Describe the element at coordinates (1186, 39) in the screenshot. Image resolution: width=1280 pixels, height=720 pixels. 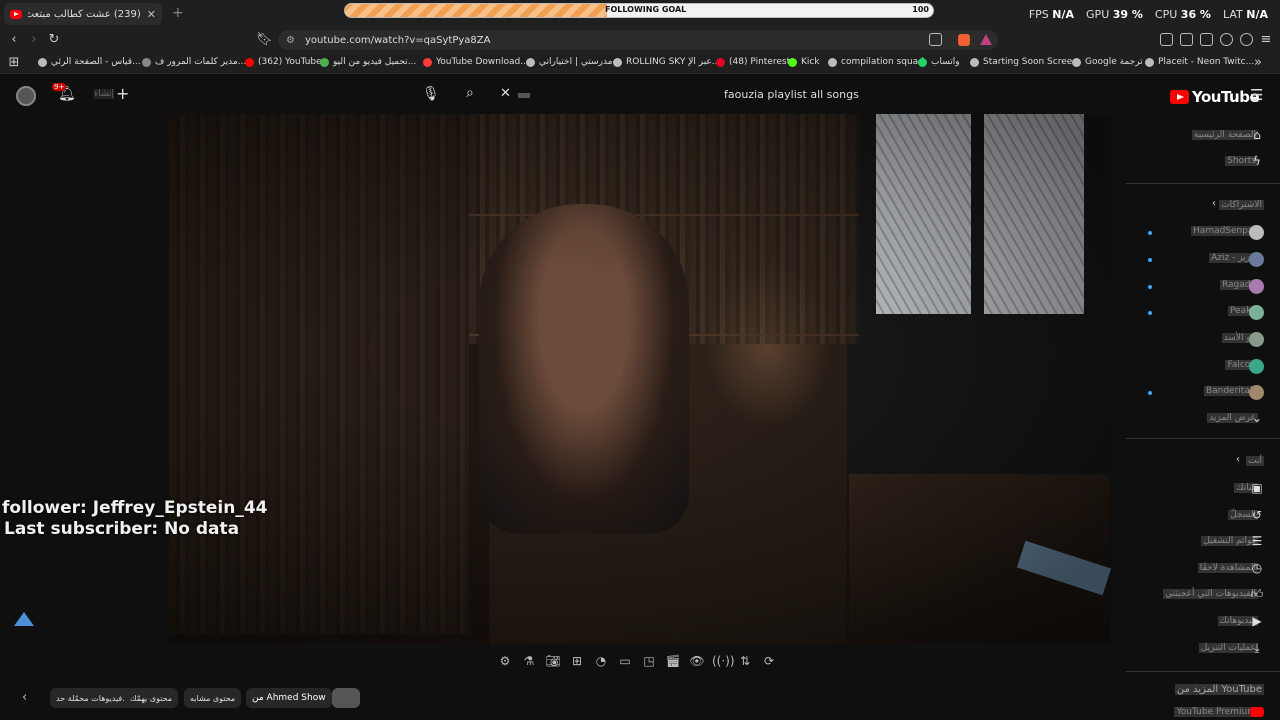
I see `sidebar-icon` at that location.